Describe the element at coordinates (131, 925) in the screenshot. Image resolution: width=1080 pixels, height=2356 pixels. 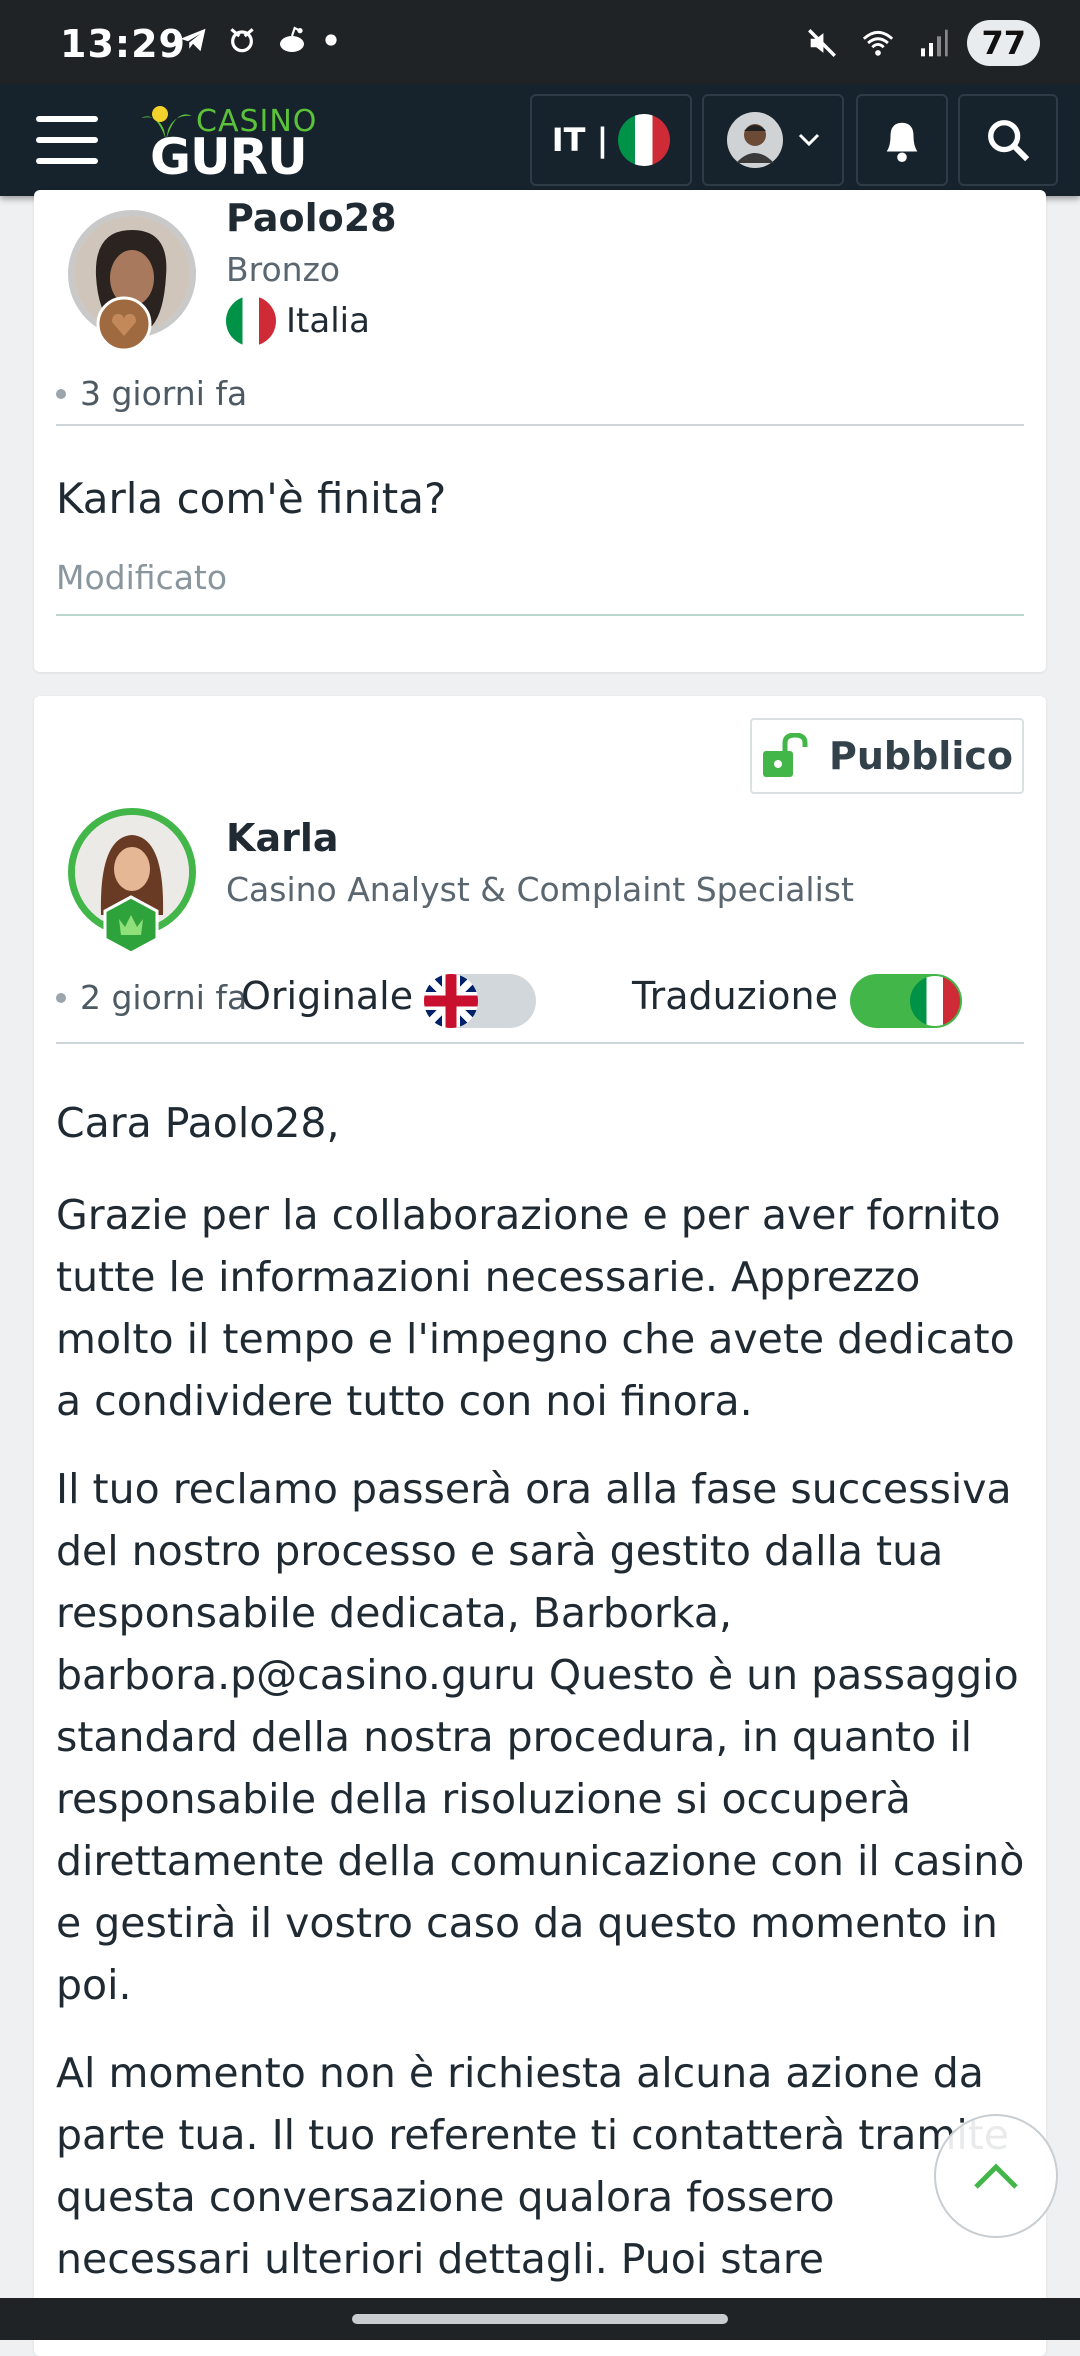
I see `emerald-badge-icon` at that location.